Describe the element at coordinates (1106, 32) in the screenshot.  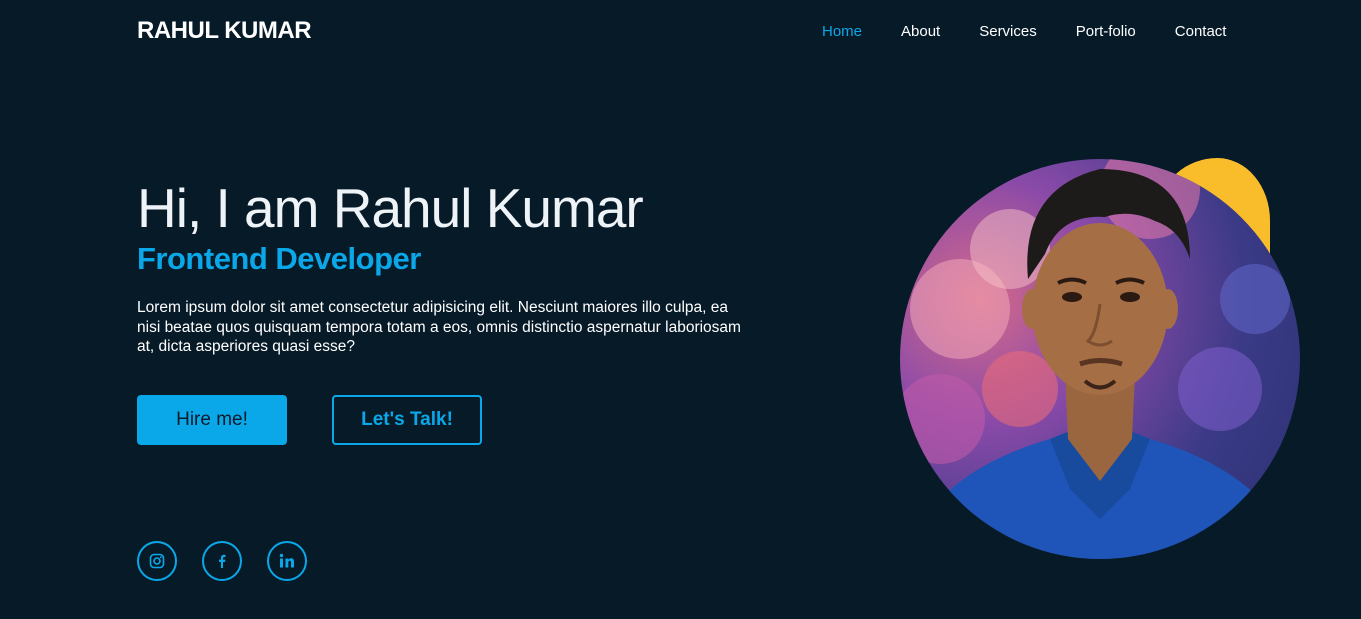
I see `nav-portfolio: Port-folio` at that location.